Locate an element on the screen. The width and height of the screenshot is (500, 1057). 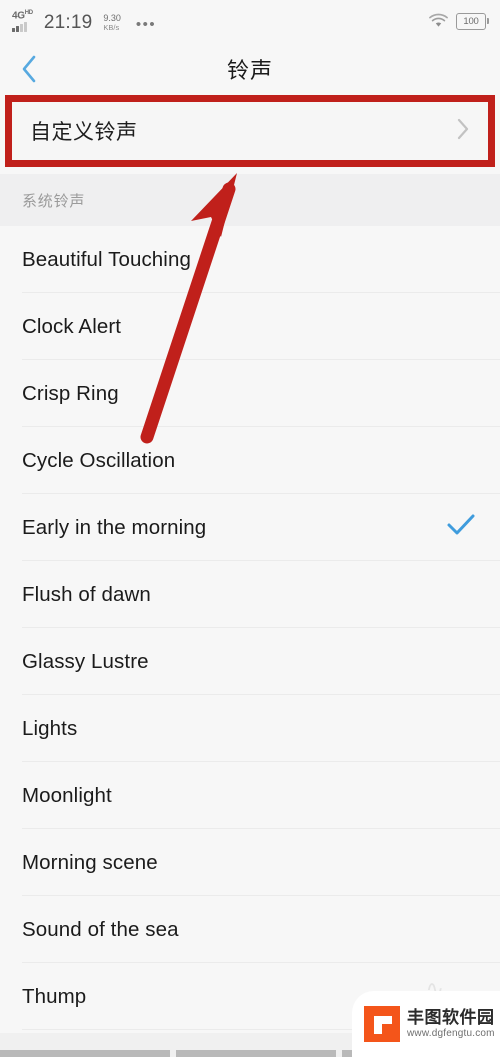
app-header: 铃声 is located at coordinates (250, 69).